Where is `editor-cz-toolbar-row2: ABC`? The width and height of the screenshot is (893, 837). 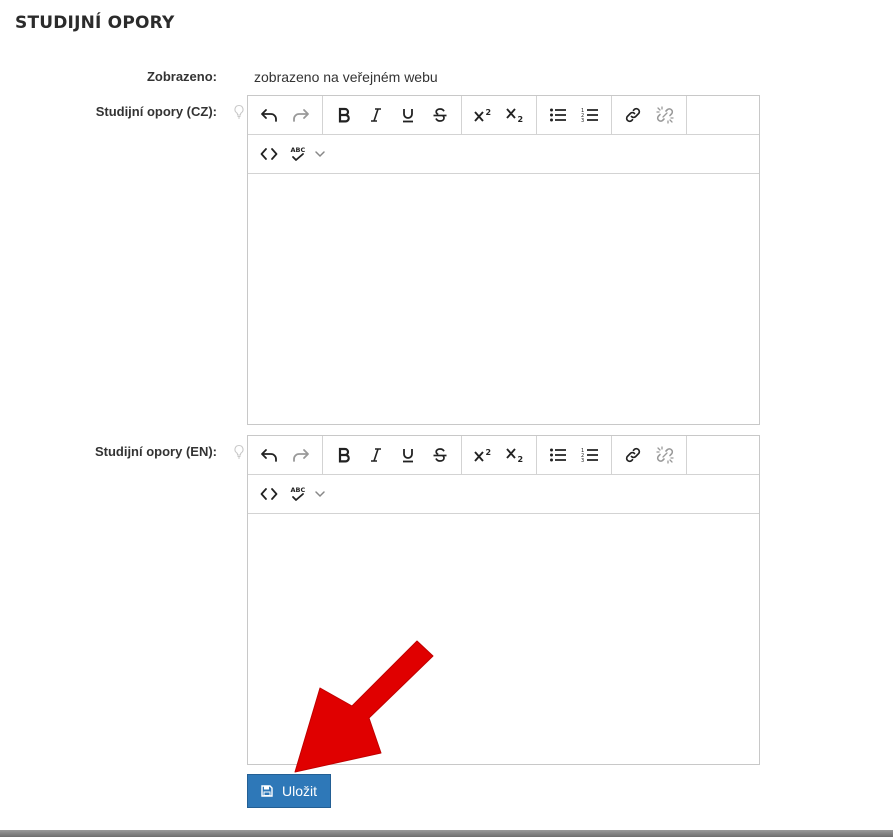 editor-cz-toolbar-row2: ABC is located at coordinates (503, 154).